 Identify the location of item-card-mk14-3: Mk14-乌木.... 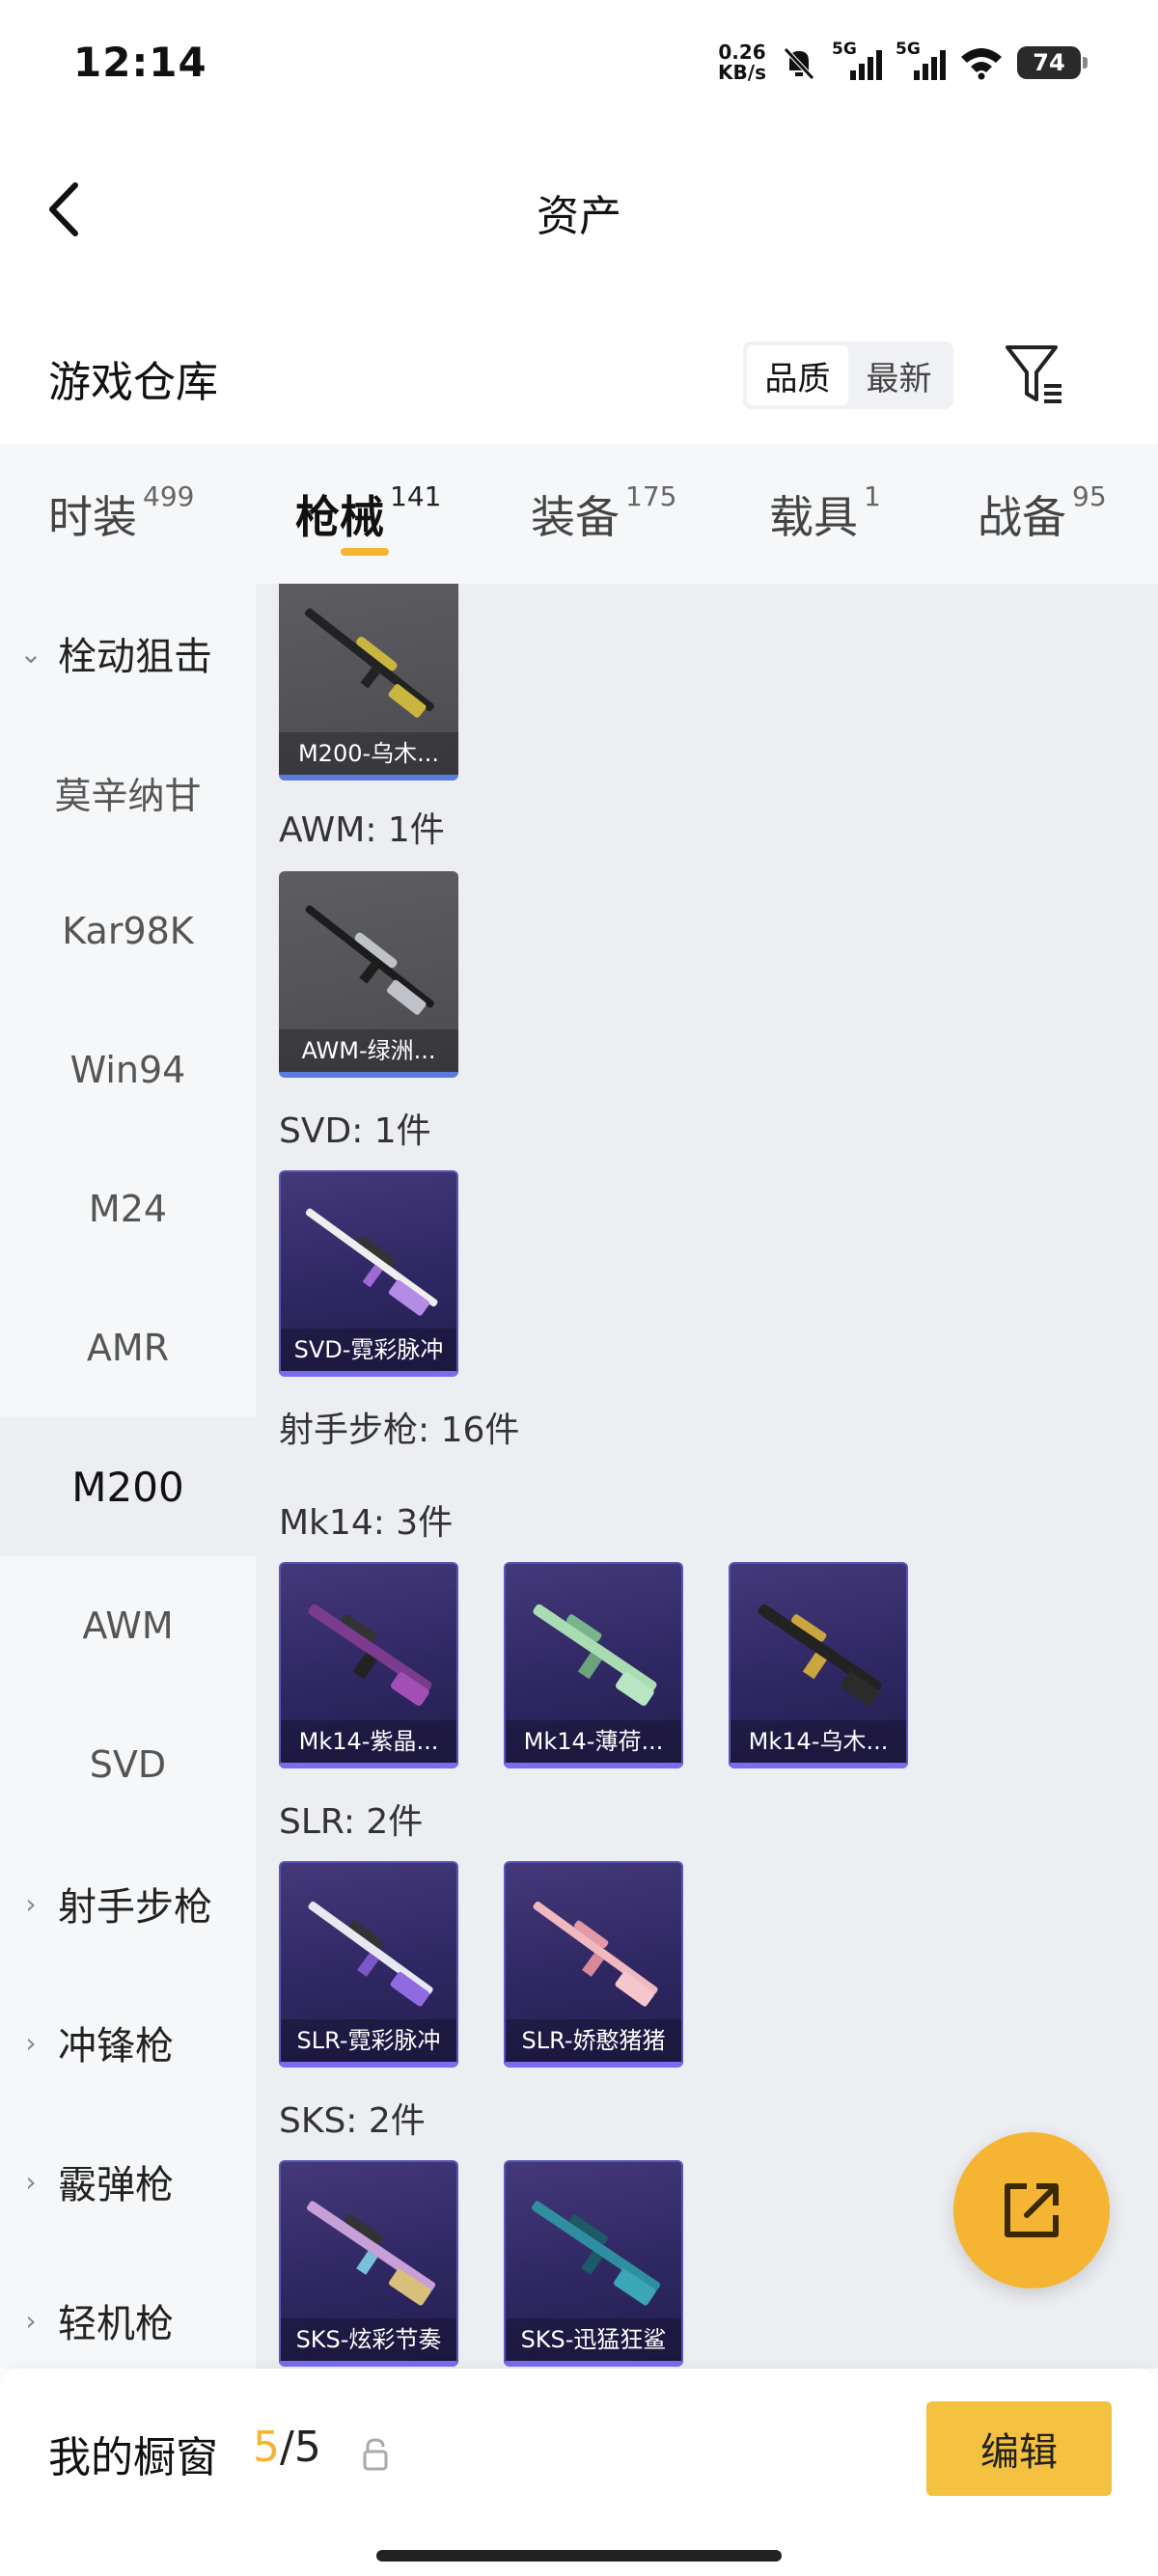
(818, 1665).